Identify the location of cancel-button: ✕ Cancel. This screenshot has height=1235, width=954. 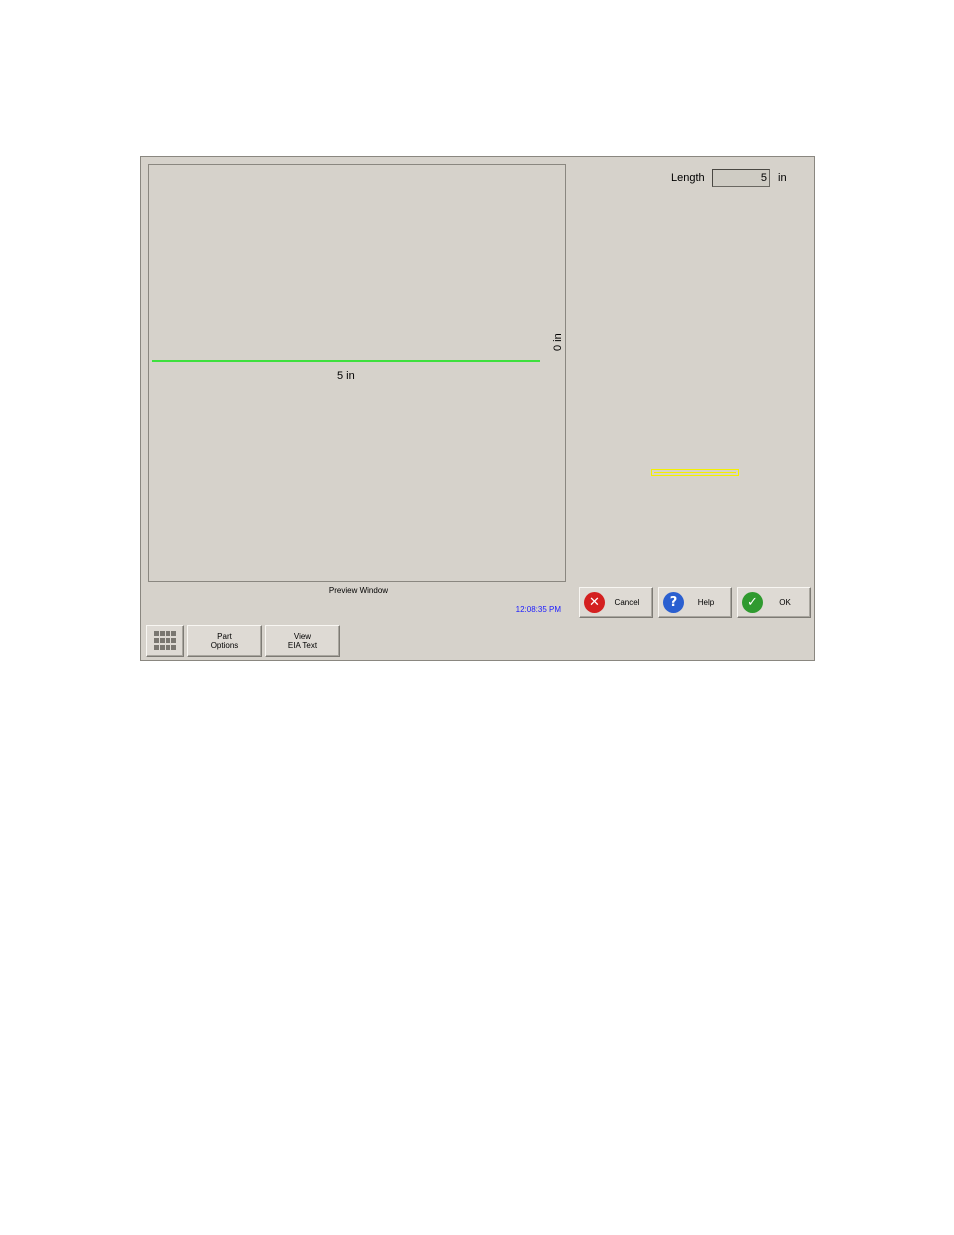
(616, 602).